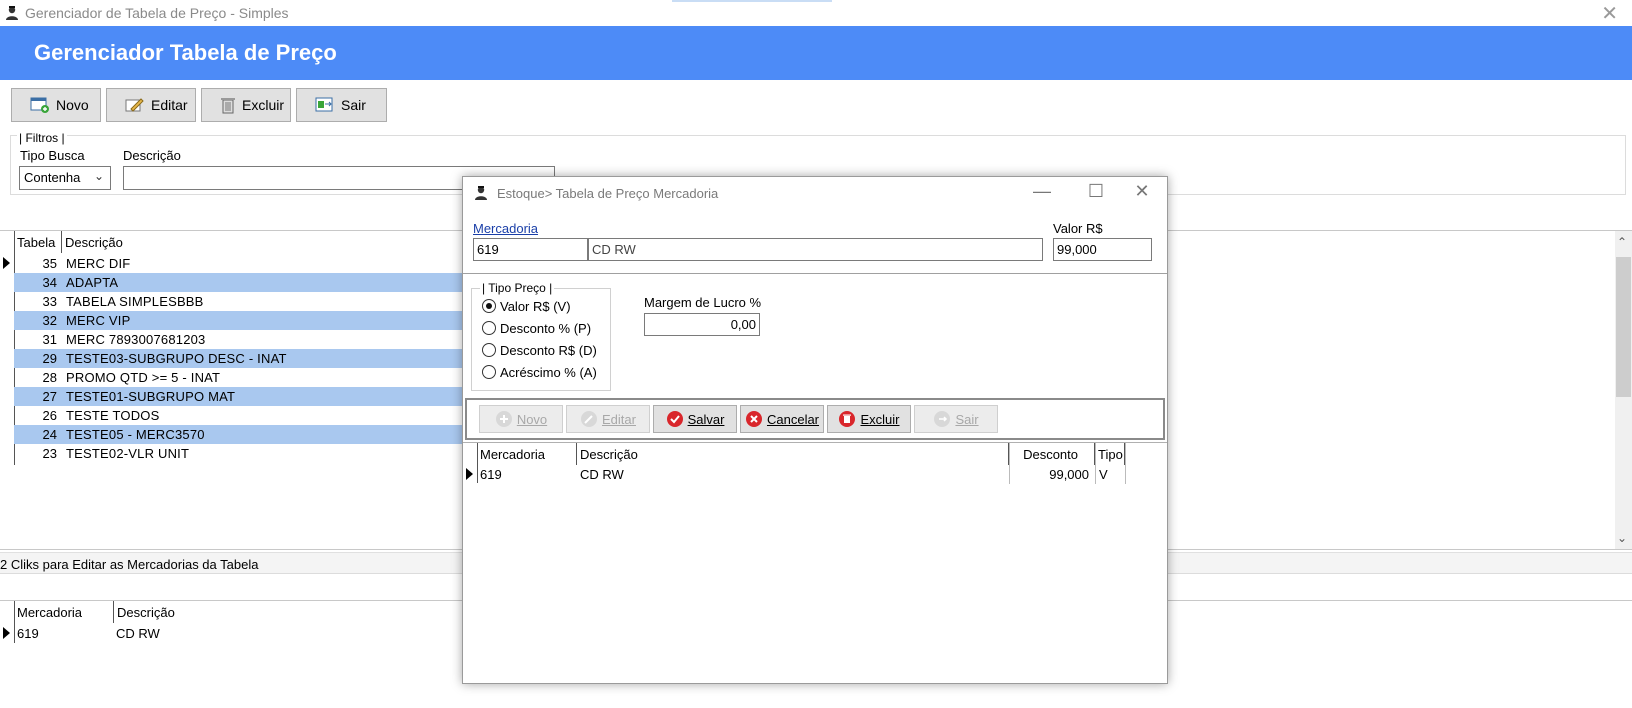  What do you see at coordinates (1622, 538) in the screenshot?
I see `scroll-down-icon: ⌄` at bounding box center [1622, 538].